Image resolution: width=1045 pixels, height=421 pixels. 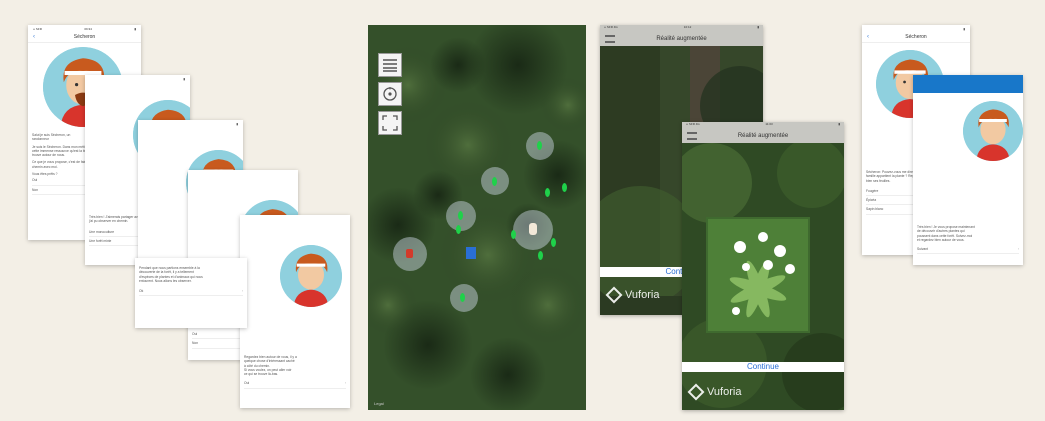 I want to click on status-time: 10:12, so click(x=687, y=27).